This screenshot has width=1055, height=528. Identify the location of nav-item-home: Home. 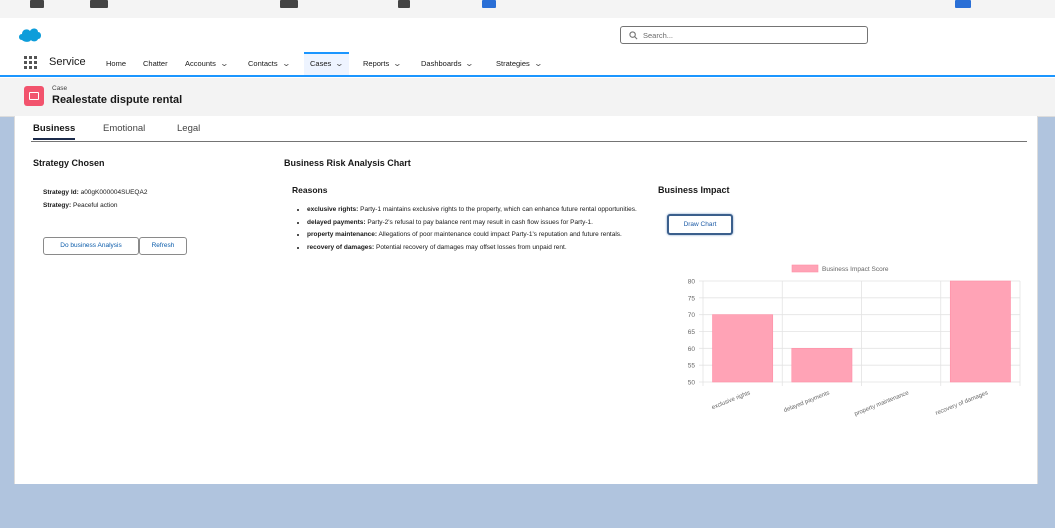
(116, 63).